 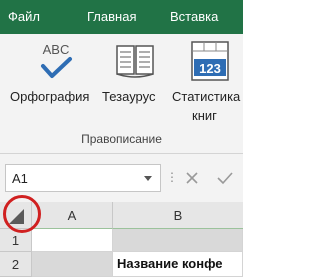 What do you see at coordinates (121, 139) in the screenshot?
I see `group-label-proofing: Правописание` at bounding box center [121, 139].